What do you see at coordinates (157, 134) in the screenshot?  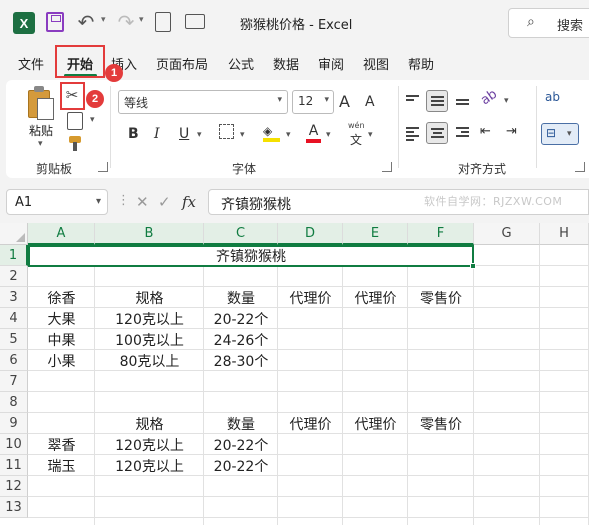 I see `italic-icon: I` at bounding box center [157, 134].